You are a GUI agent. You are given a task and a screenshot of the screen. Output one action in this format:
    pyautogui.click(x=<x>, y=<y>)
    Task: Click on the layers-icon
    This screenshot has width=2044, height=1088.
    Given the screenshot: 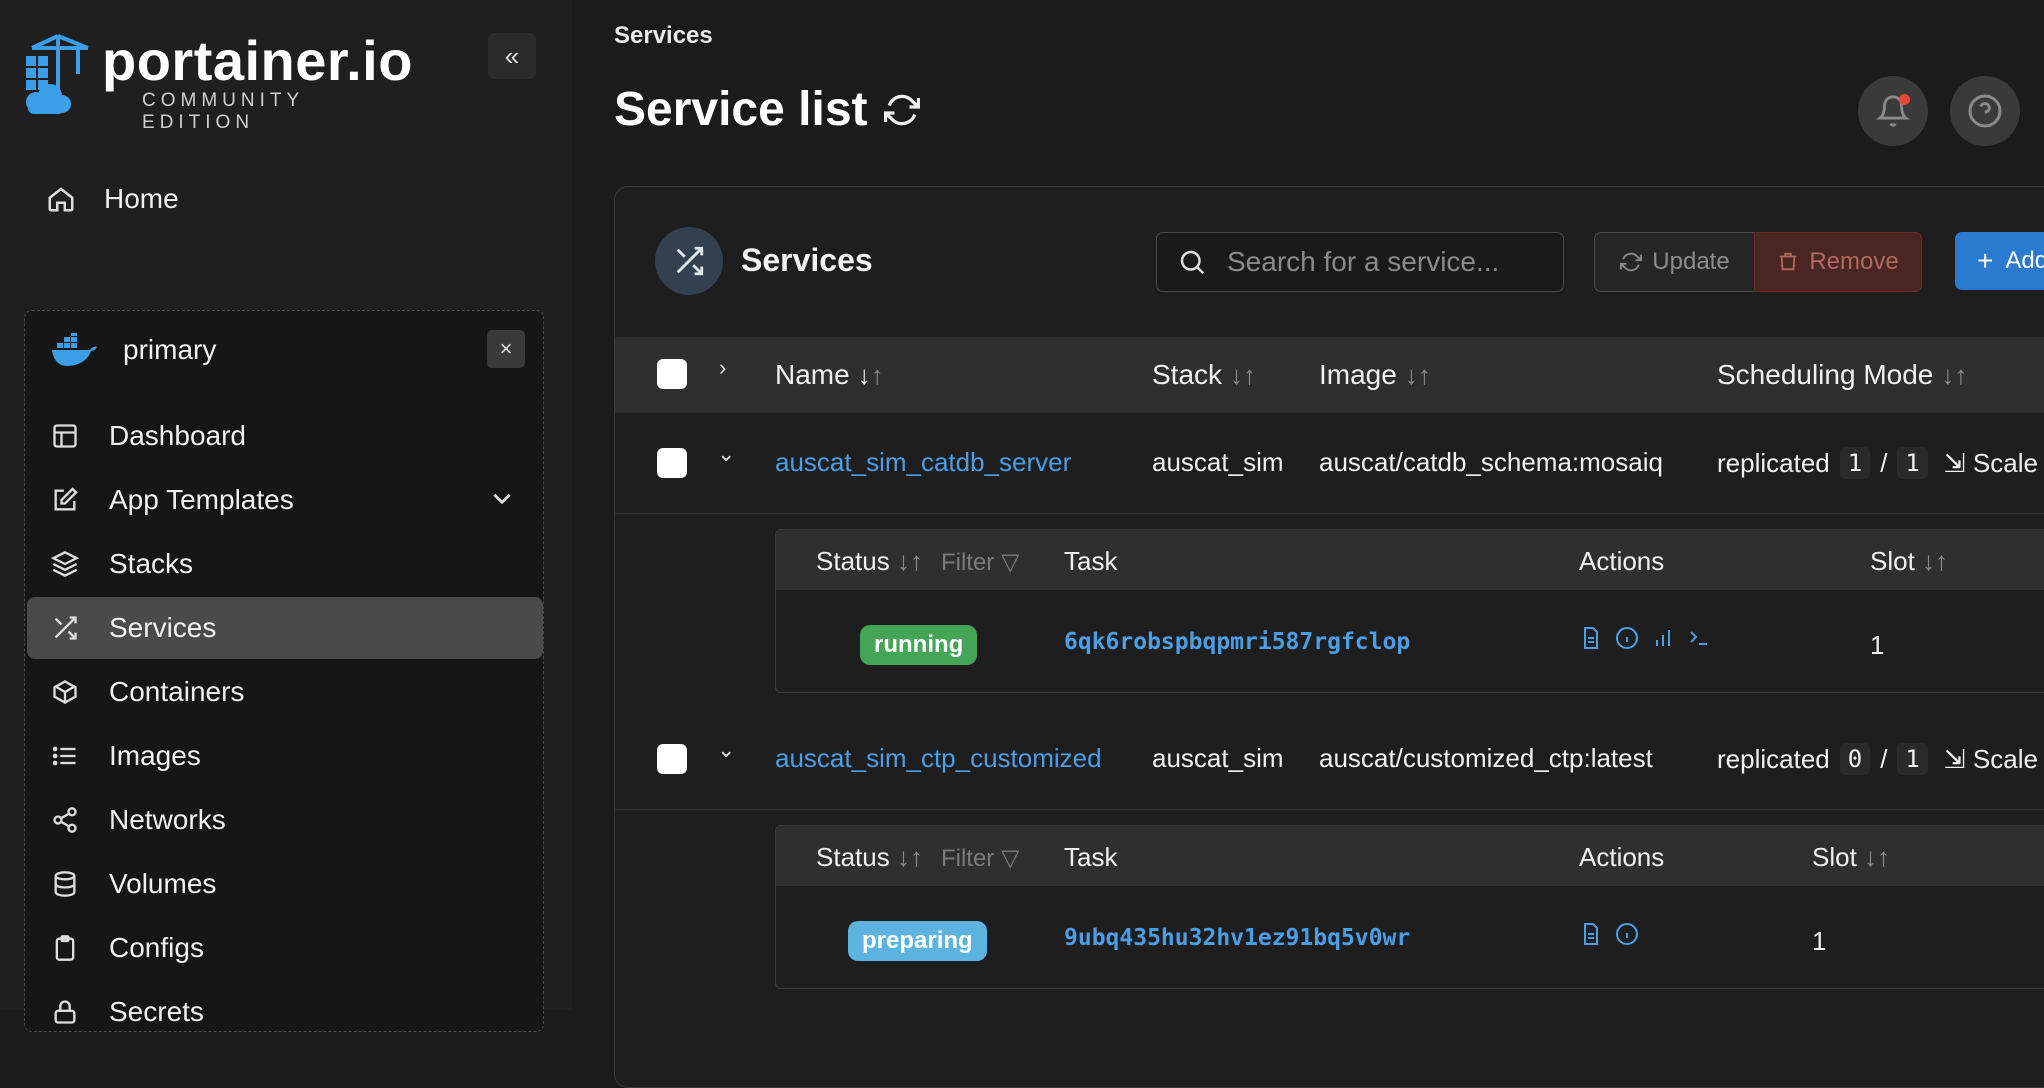 What is the action you would take?
    pyautogui.click(x=65, y=564)
    